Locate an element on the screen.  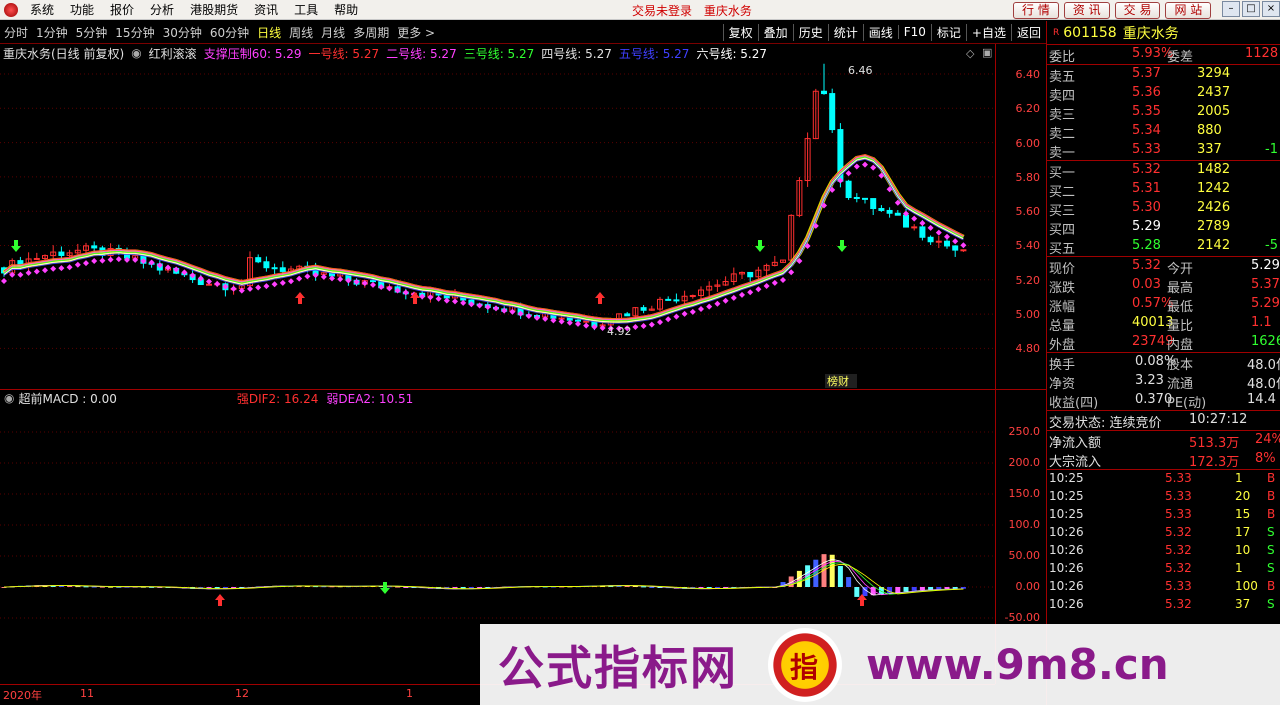
watermark-title: 公式指标网 is located at coordinates (618, 667).